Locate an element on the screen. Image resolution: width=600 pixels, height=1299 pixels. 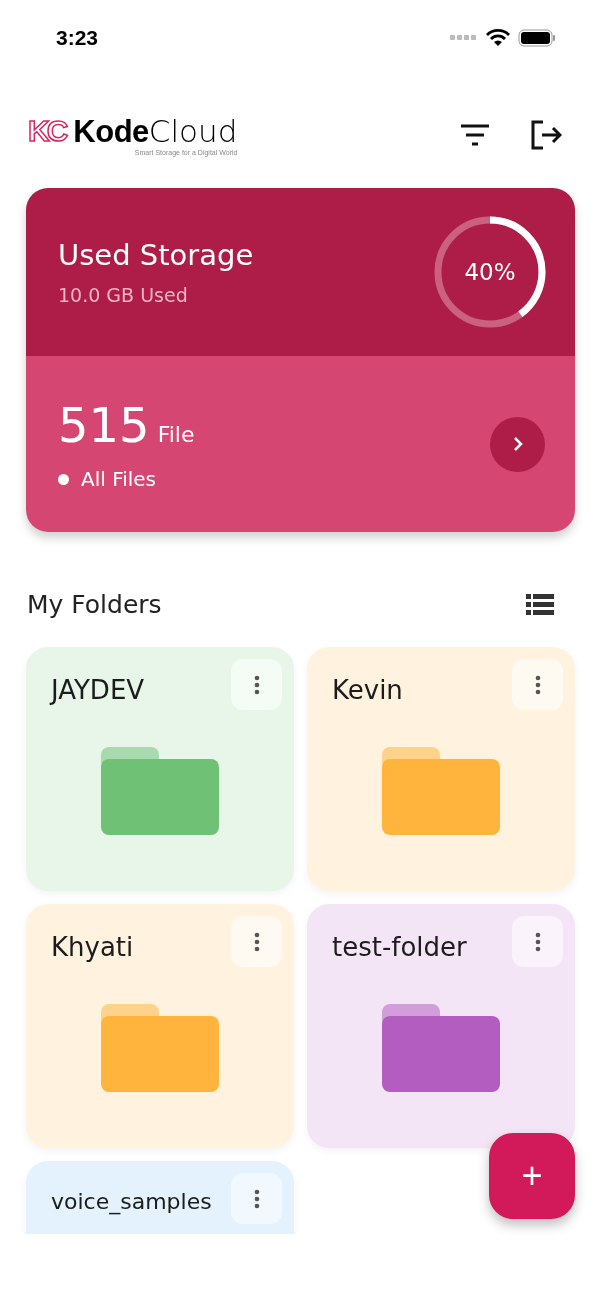
folder-card: test-folder is located at coordinates (441, 1026).